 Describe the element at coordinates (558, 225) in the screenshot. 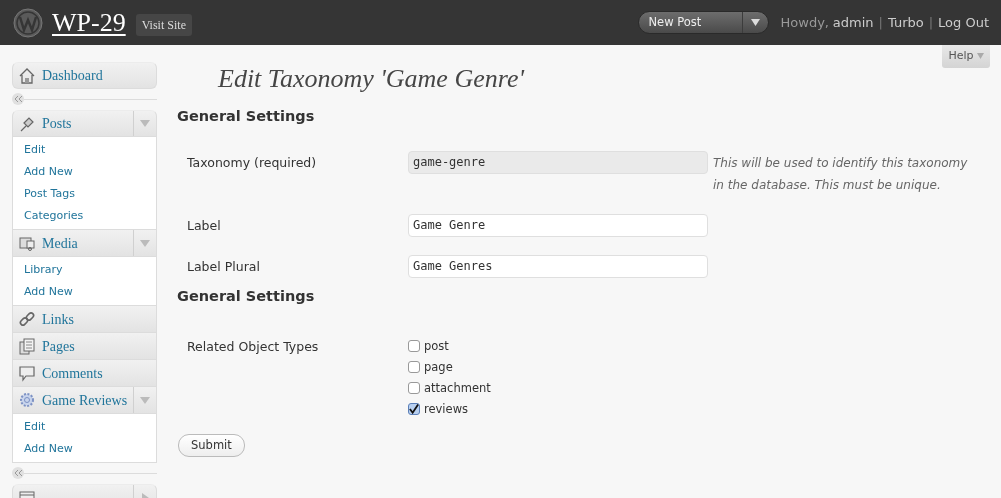

I see `text-input: Game Genre` at that location.